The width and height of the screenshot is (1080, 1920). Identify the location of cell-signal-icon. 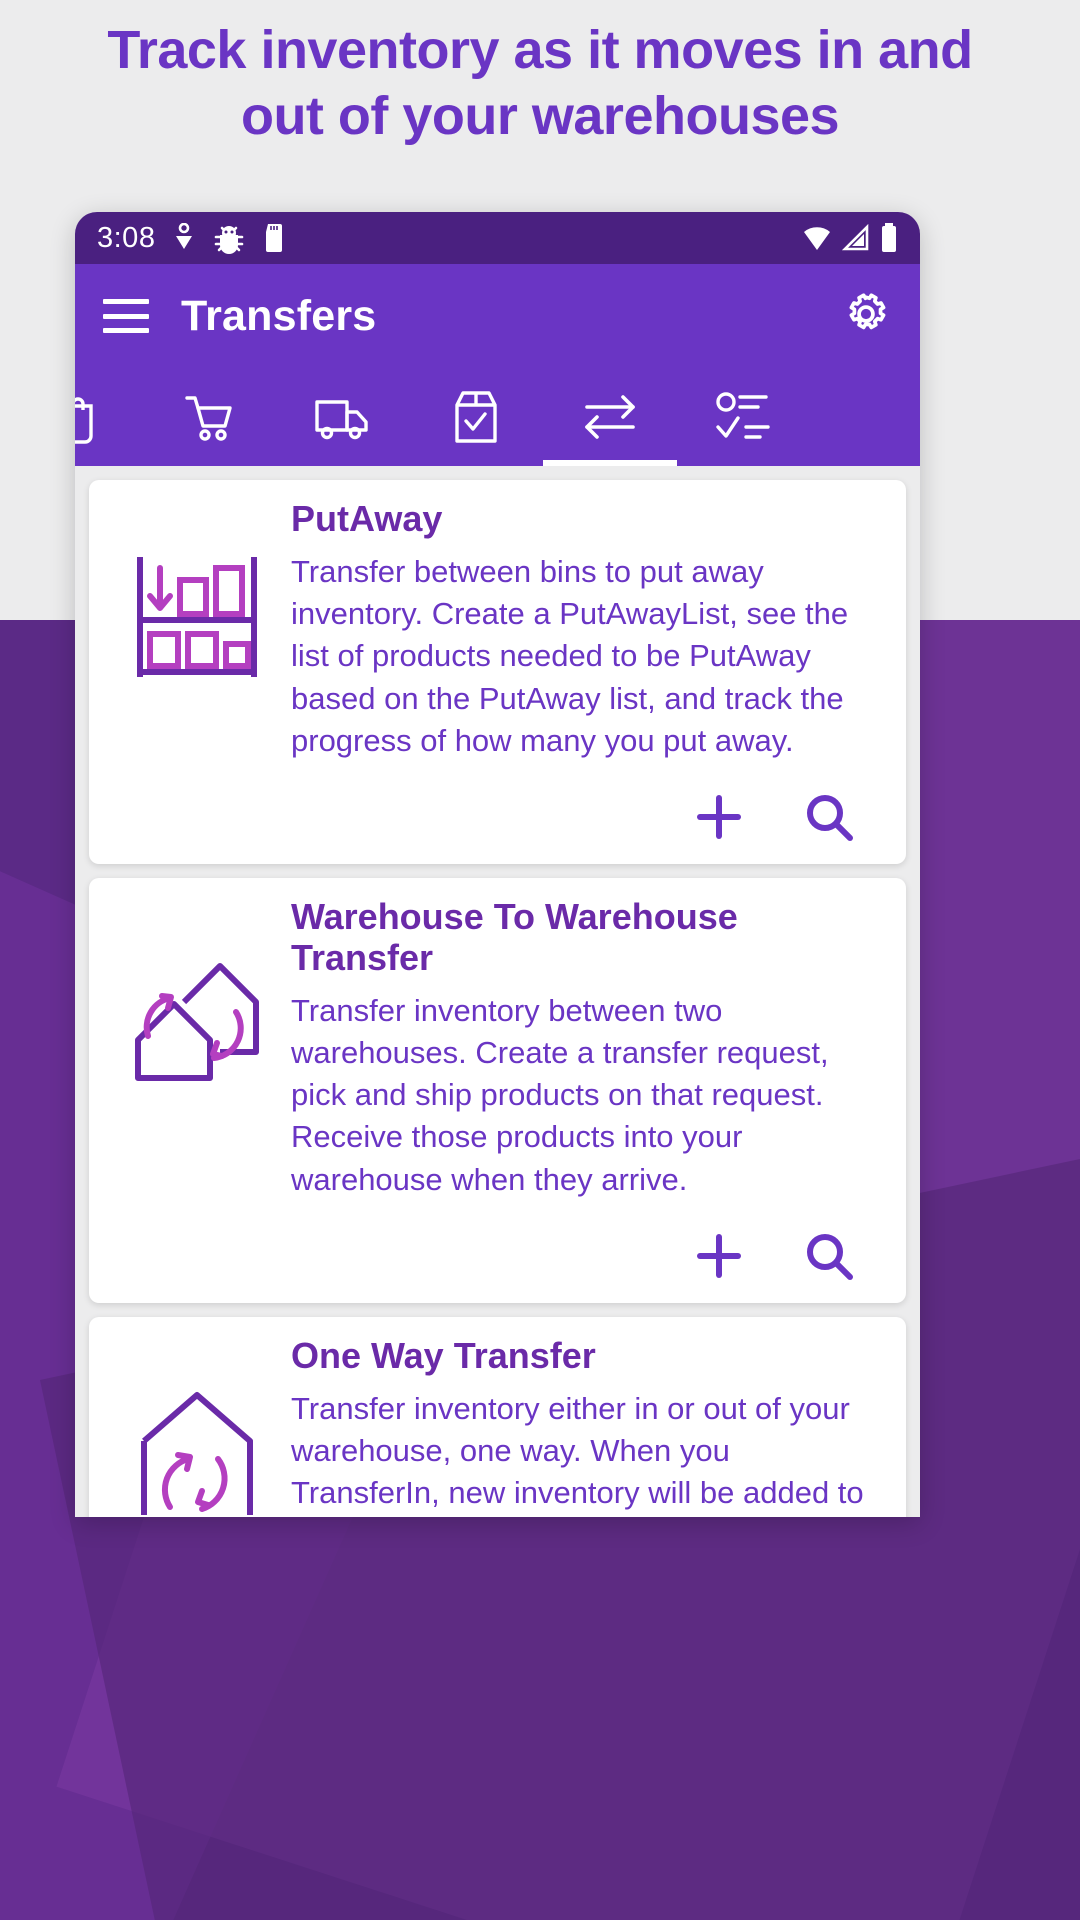
(856, 238).